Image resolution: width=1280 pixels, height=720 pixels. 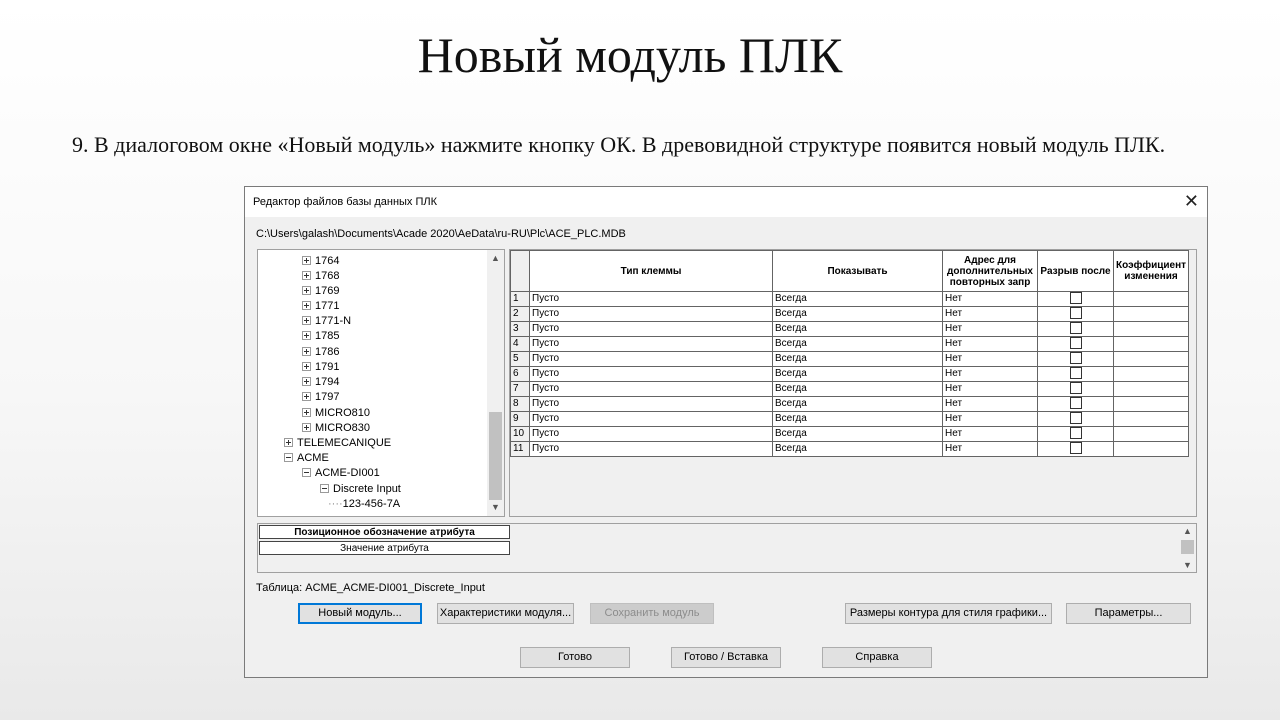 What do you see at coordinates (651, 271) in the screenshot?
I see `header-terminal-type: Тип клеммы` at bounding box center [651, 271].